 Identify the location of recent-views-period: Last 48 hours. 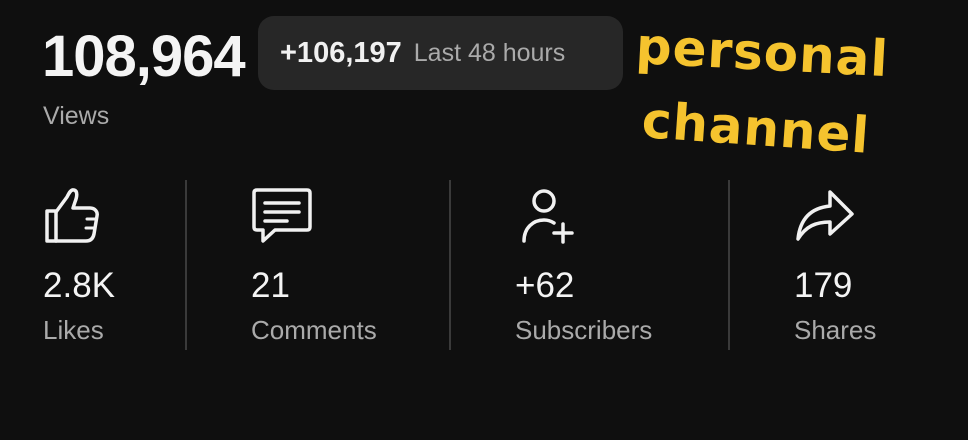
(489, 52).